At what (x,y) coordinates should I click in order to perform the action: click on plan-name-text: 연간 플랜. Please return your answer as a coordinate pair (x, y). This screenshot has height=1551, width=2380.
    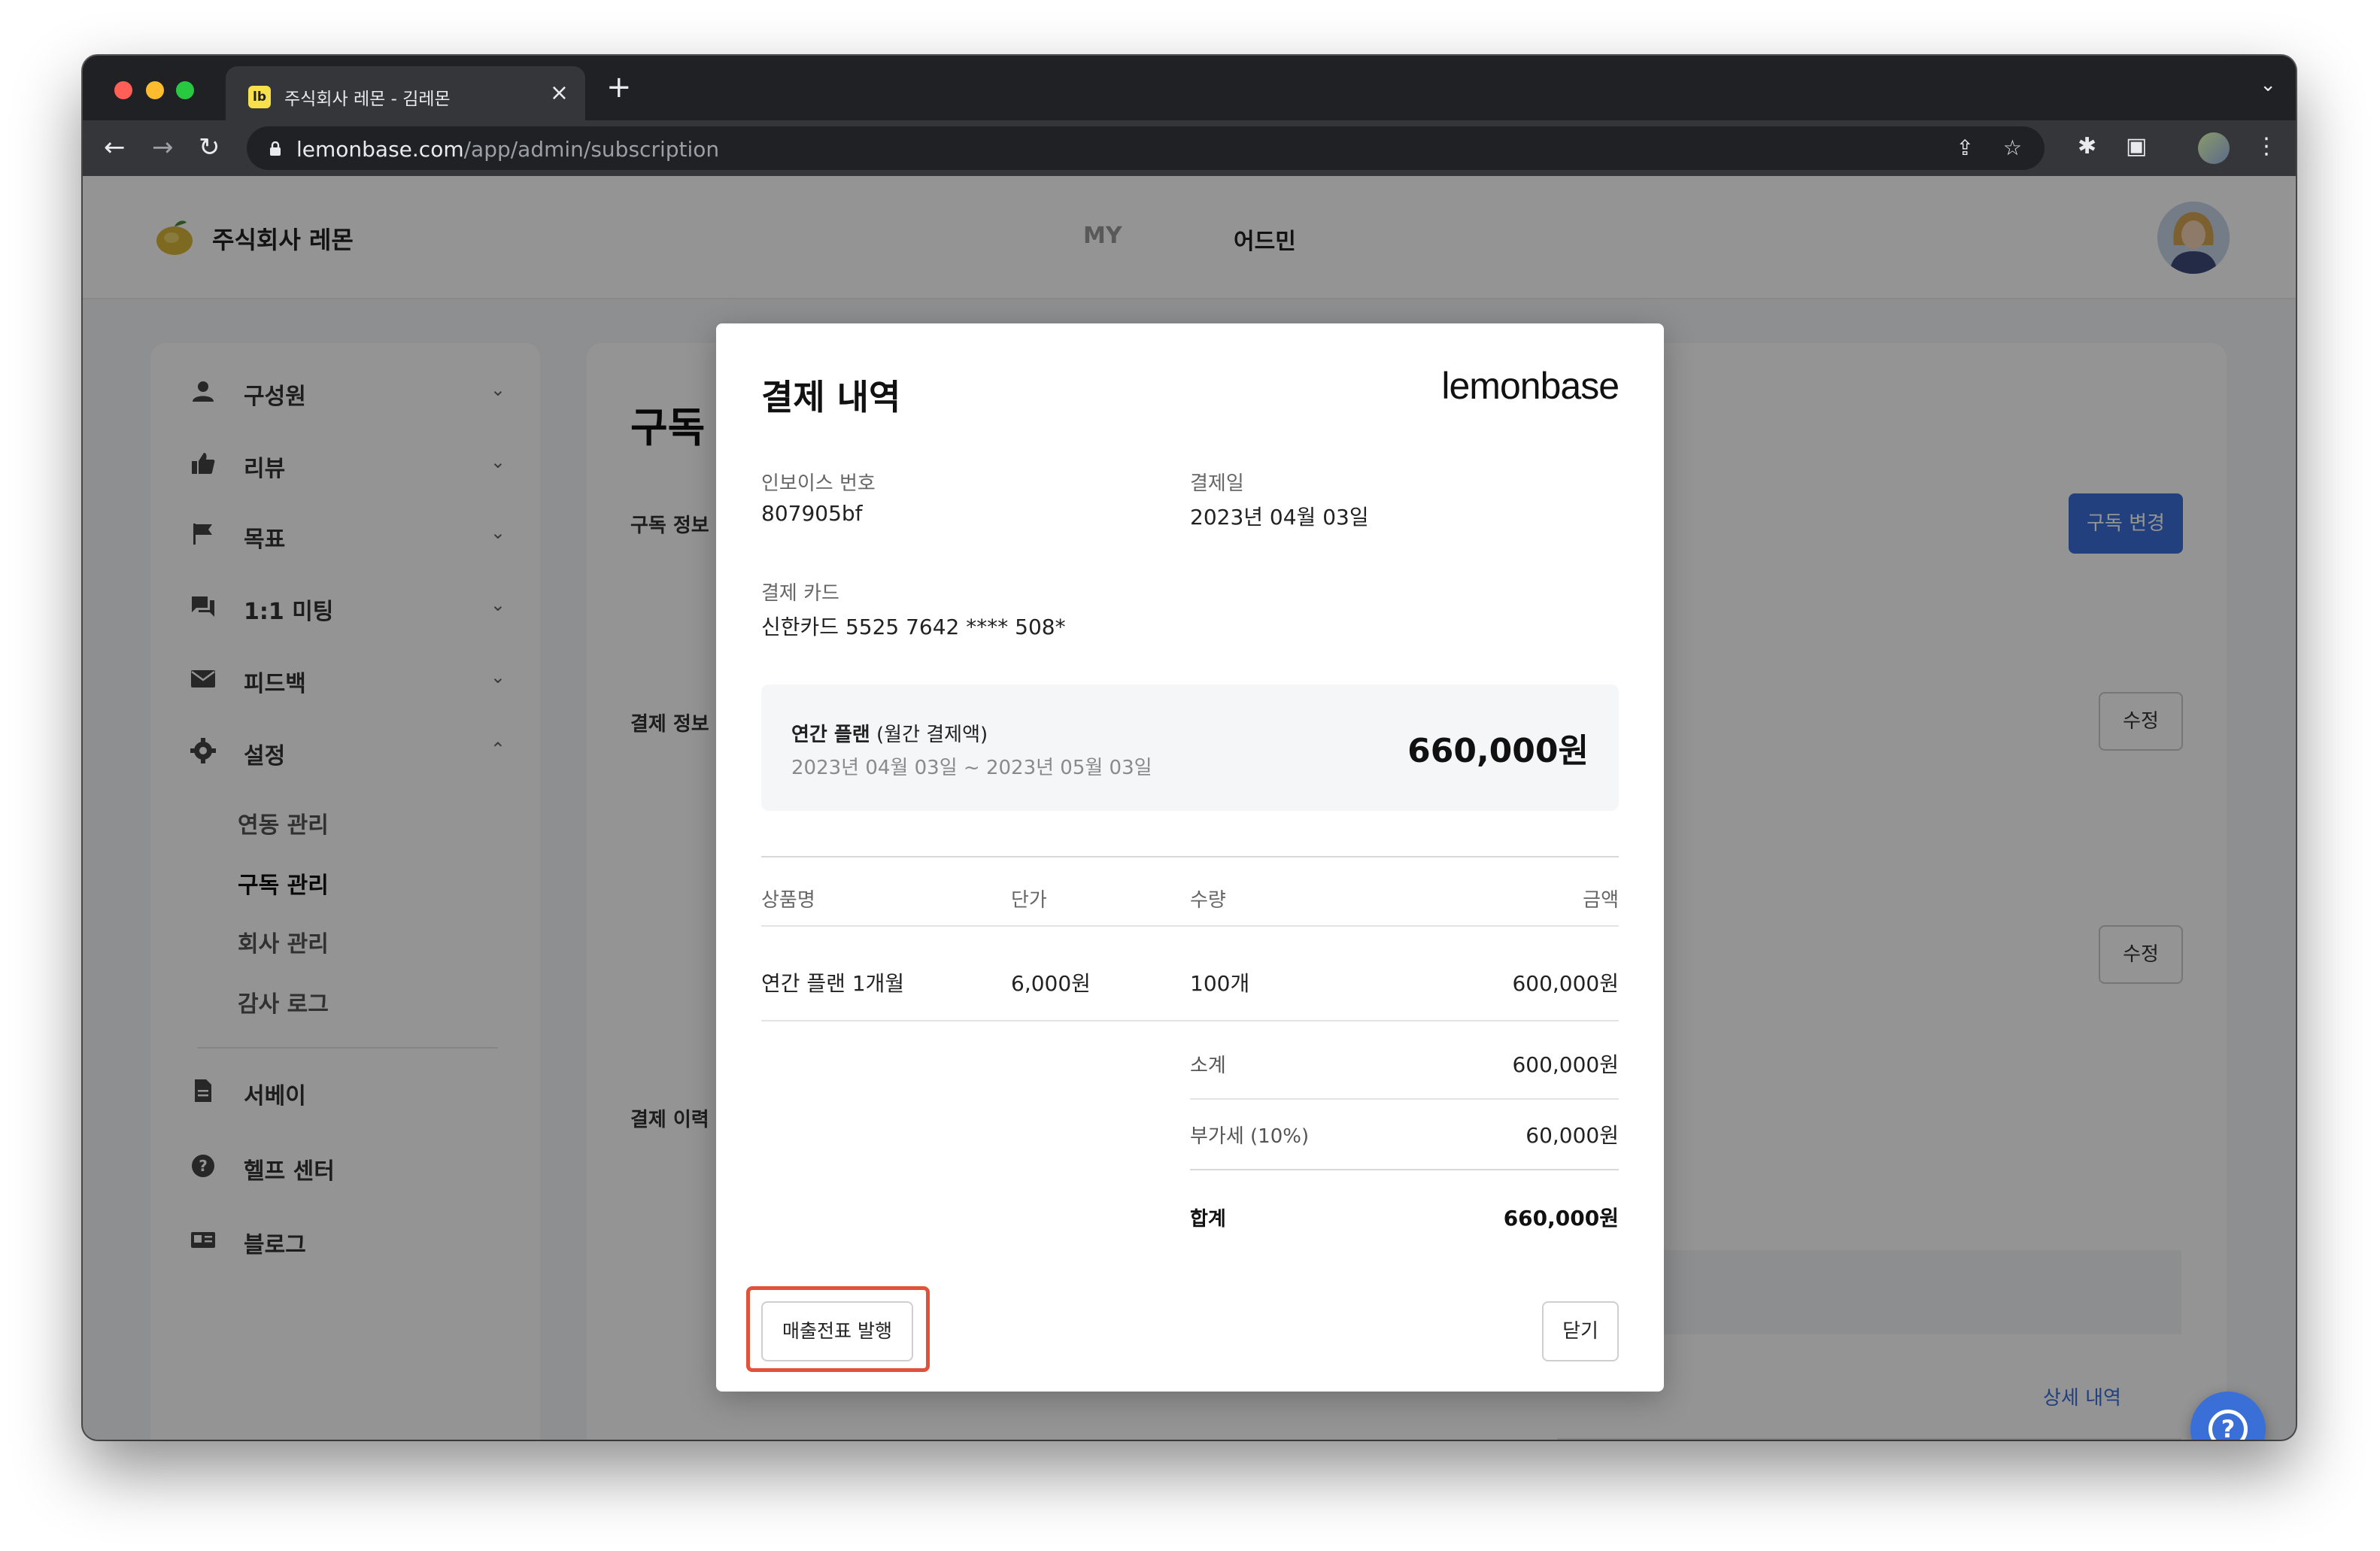
    Looking at the image, I should click on (830, 735).